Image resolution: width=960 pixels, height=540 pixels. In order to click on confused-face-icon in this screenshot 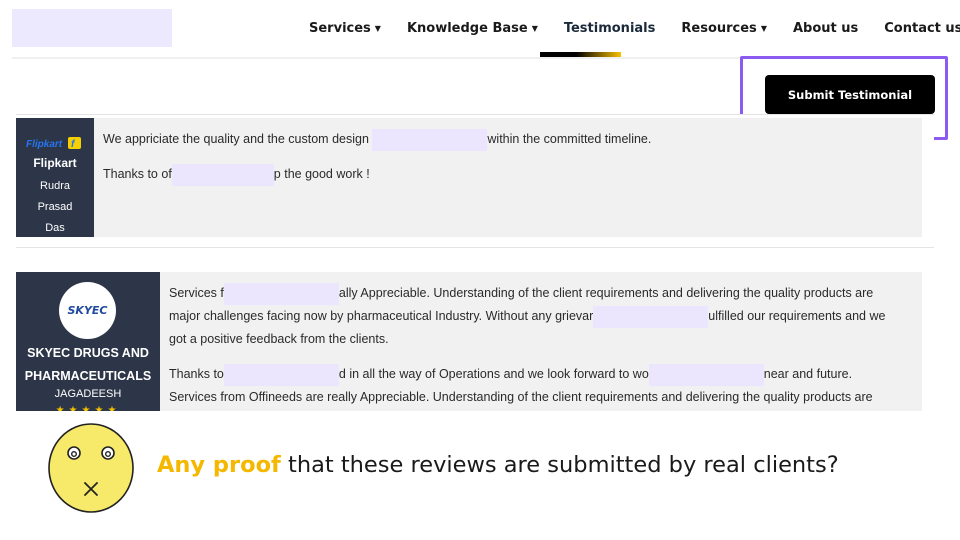, I will do `click(91, 468)`.